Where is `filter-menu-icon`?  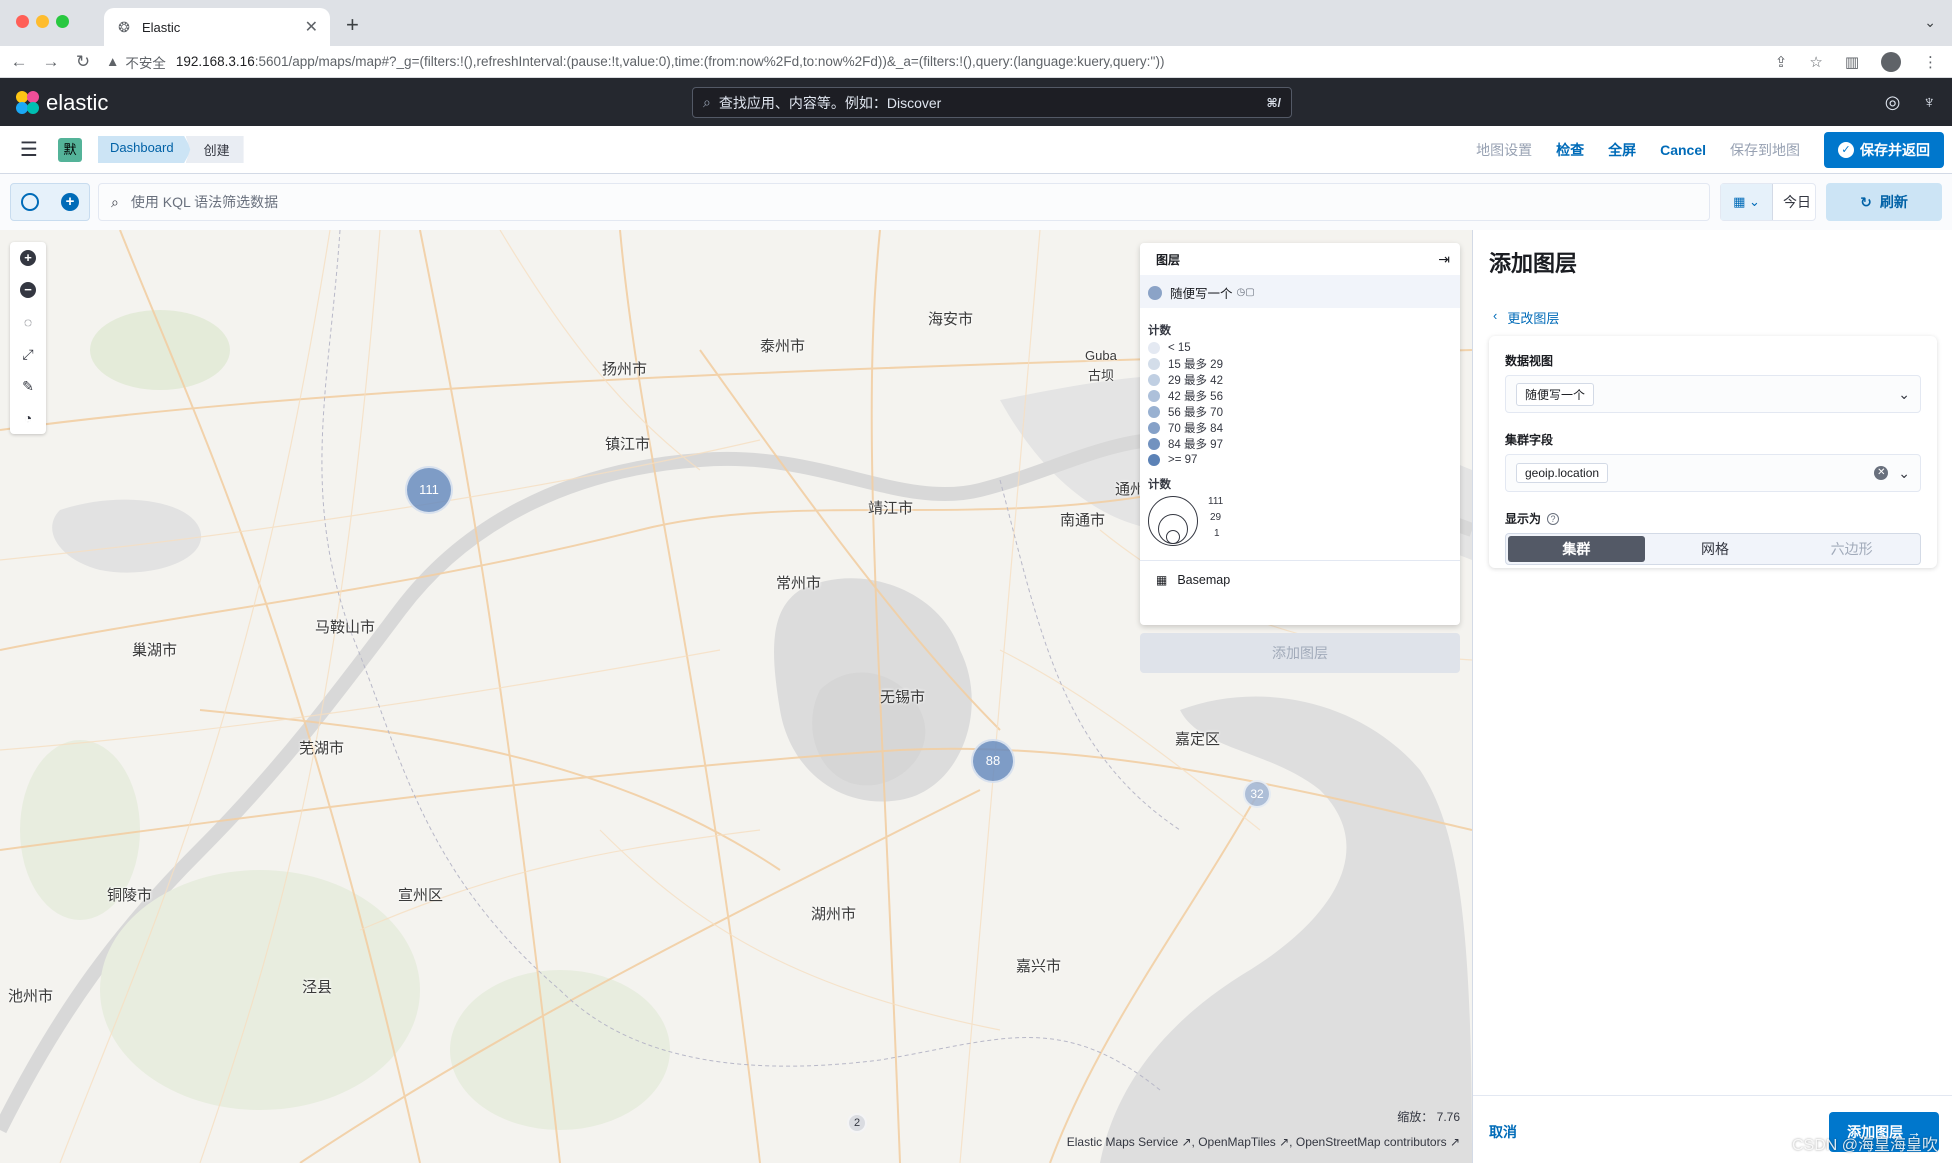
filter-menu-icon is located at coordinates (30, 202).